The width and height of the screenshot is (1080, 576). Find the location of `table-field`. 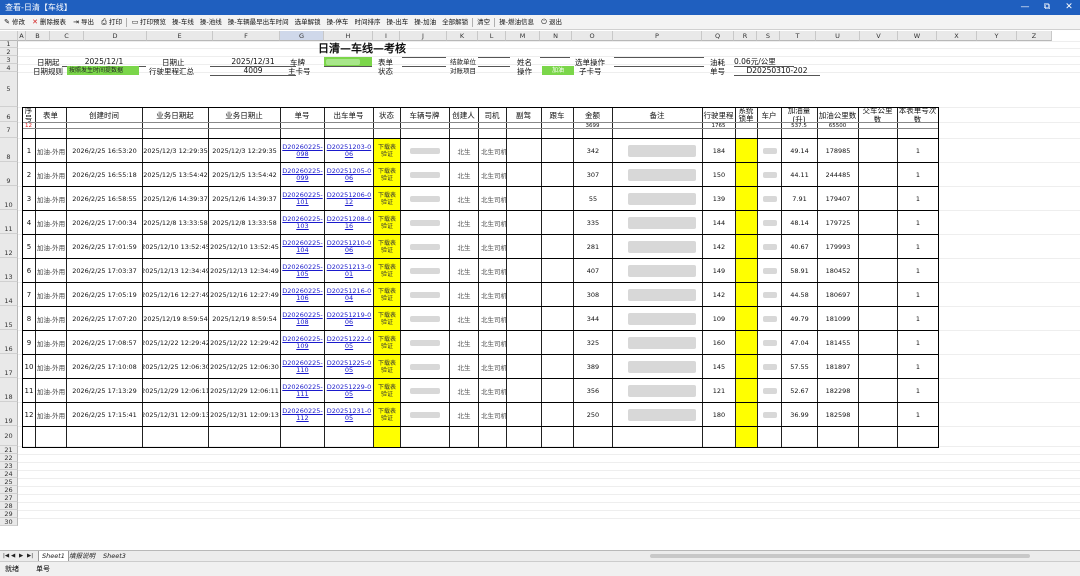

table-field is located at coordinates (424, 57).